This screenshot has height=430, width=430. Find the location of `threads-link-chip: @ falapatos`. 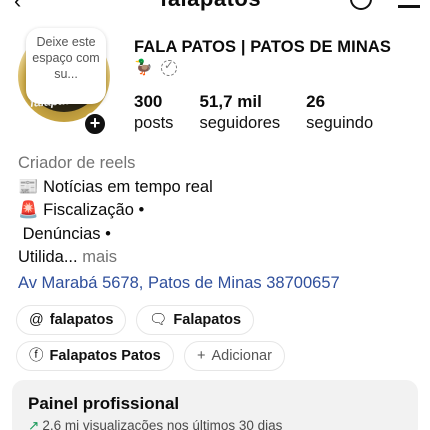

threads-link-chip: @ falapatos is located at coordinates (71, 320).